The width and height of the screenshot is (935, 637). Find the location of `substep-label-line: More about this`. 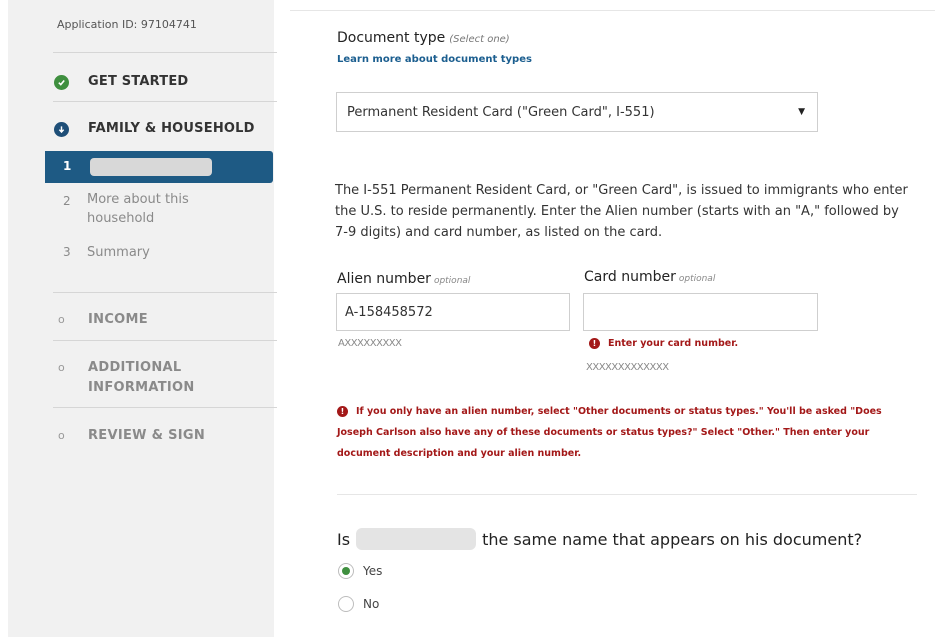

substep-label-line: More about this is located at coordinates (138, 199).